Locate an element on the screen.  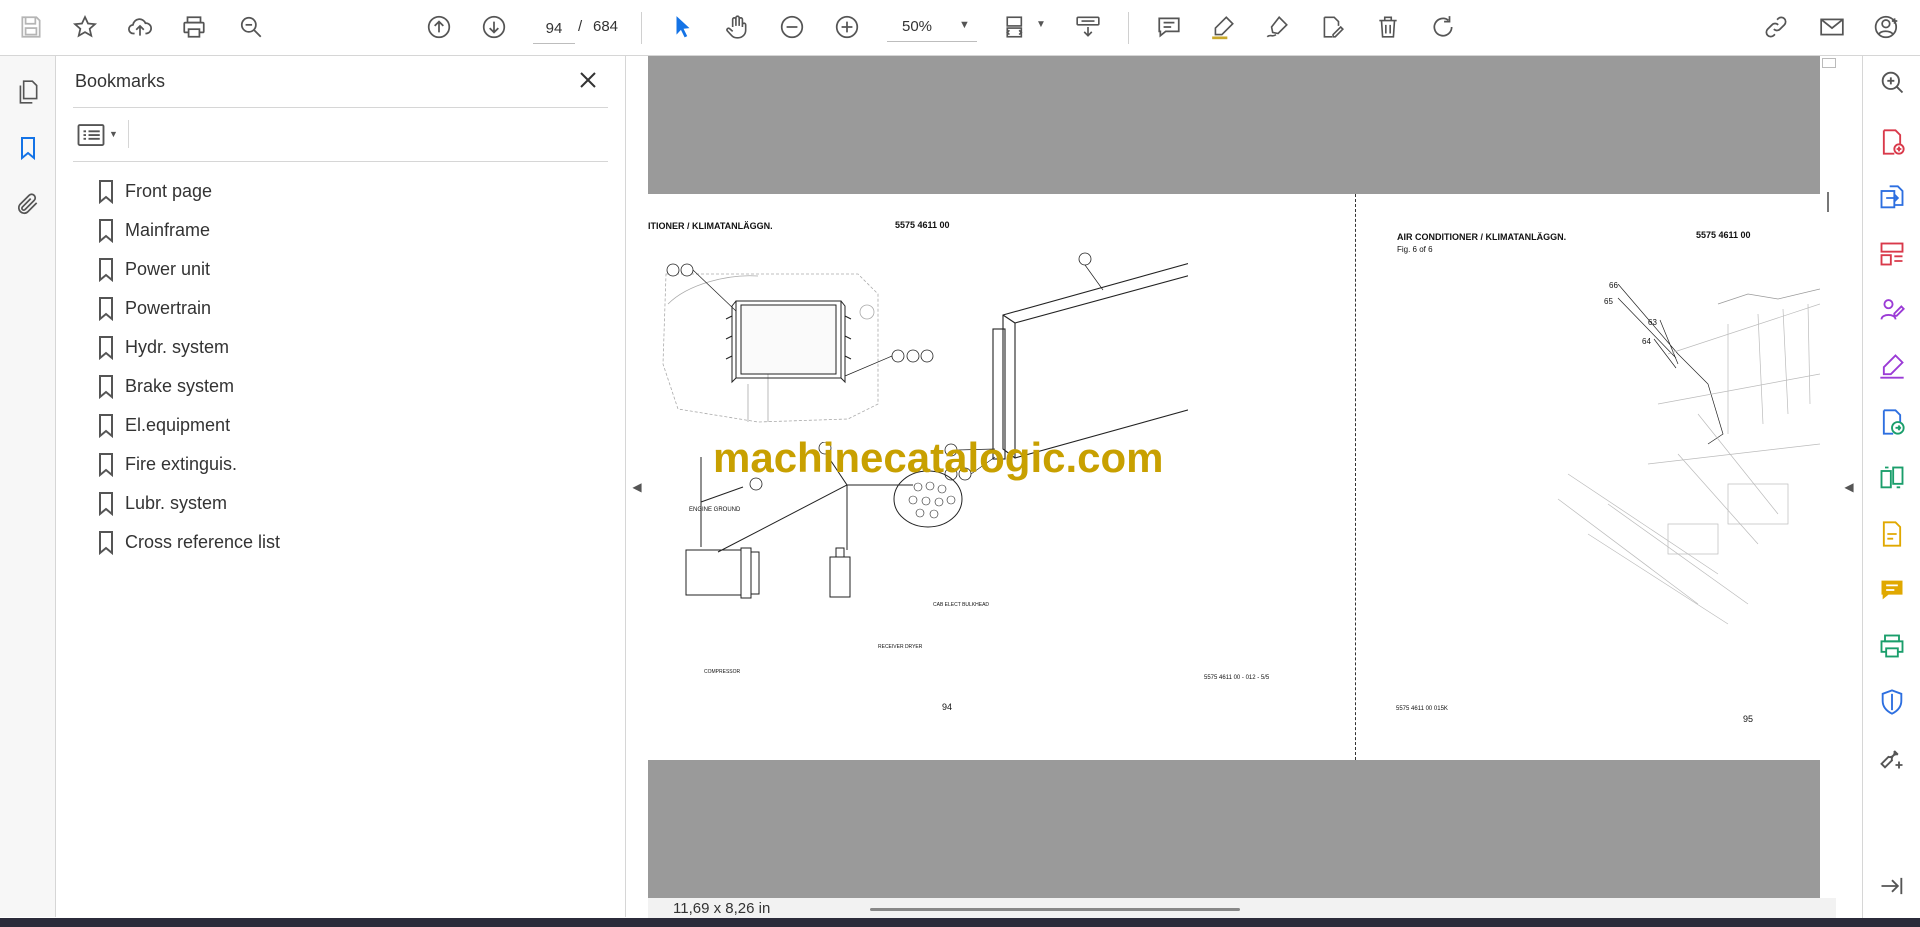
previous-page-icon is located at coordinates (439, 27).